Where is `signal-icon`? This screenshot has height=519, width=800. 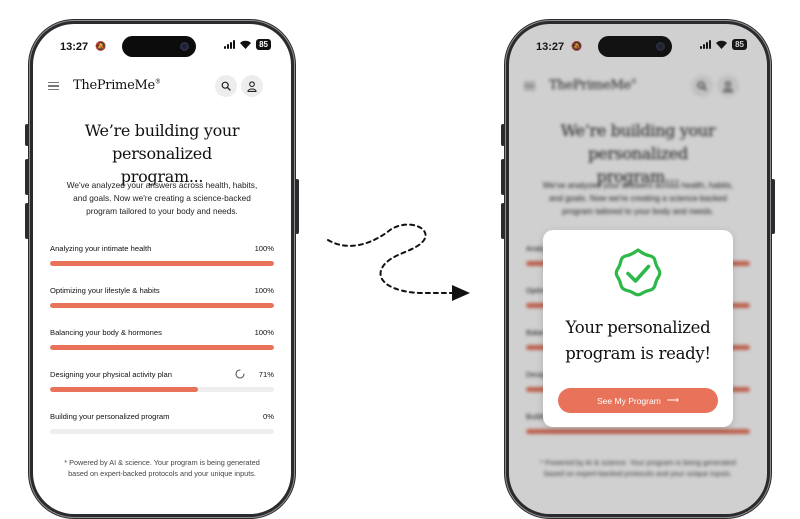 signal-icon is located at coordinates (230, 44).